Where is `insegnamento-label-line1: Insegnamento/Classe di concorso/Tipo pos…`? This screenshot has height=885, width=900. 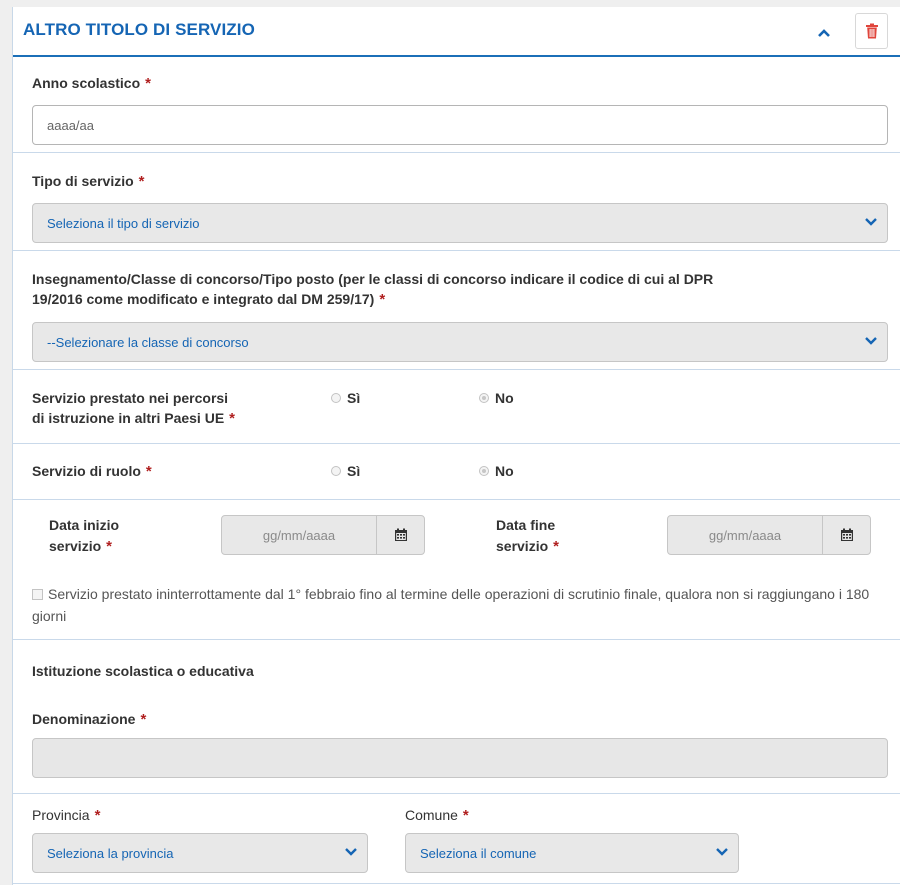
insegnamento-label-line1: Insegnamento/Classe di concorso/Tipo pos… is located at coordinates (373, 279).